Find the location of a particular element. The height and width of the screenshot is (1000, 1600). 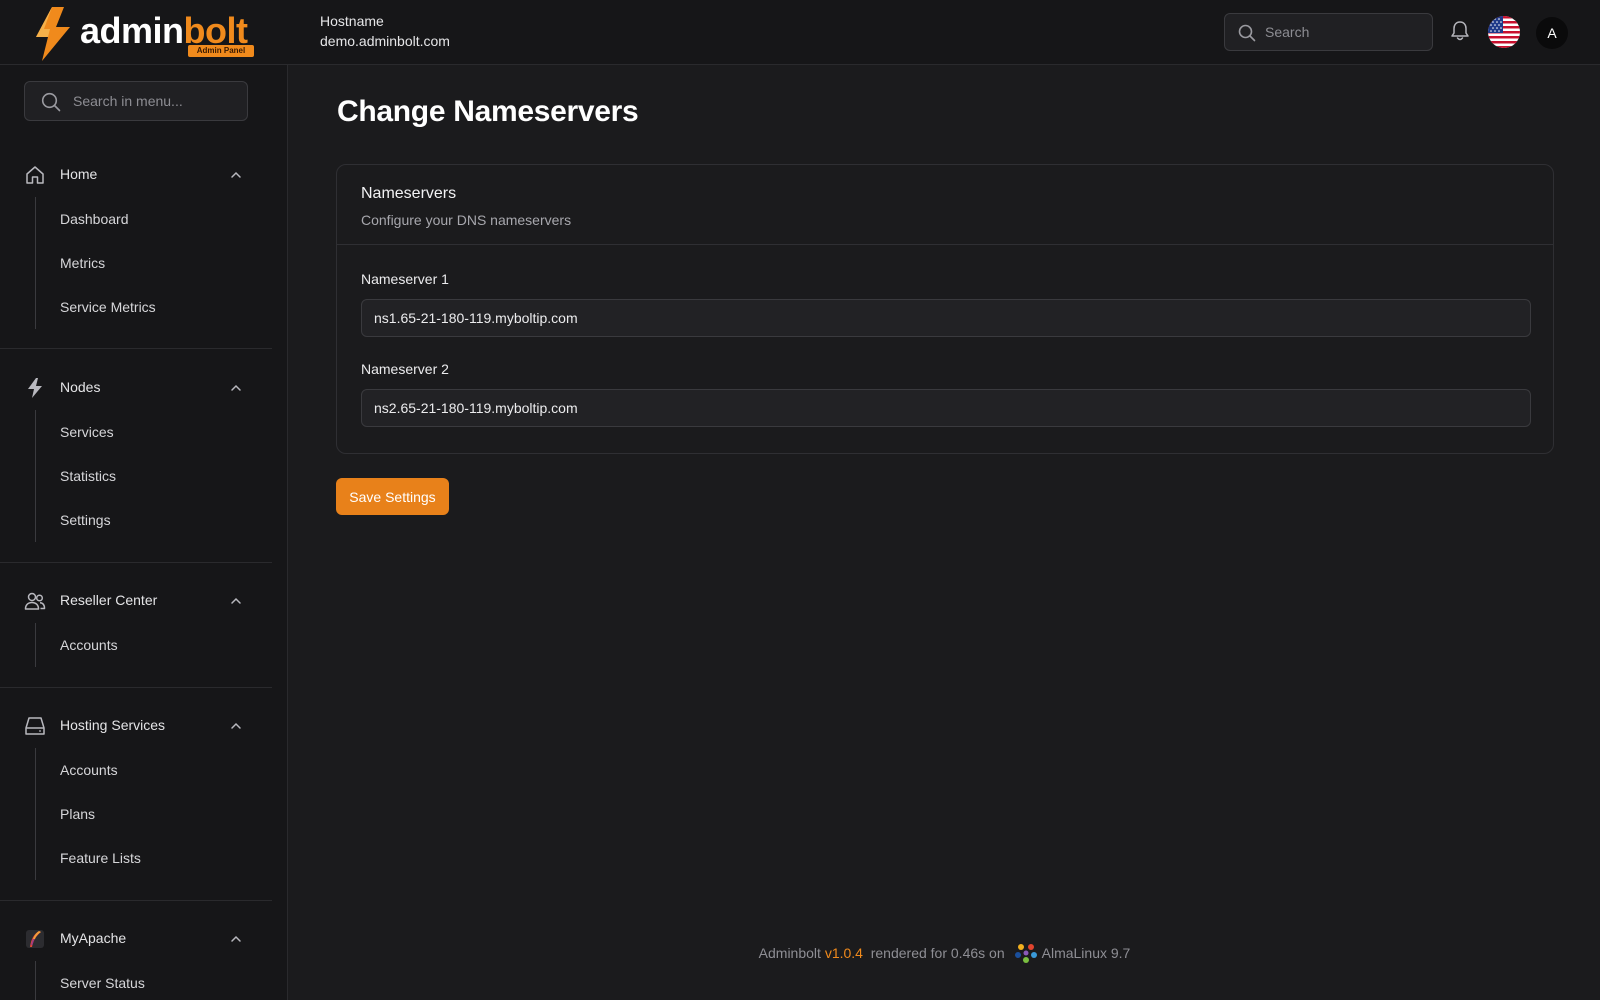

sidebar-item-settings: Settings is located at coordinates (154, 520).